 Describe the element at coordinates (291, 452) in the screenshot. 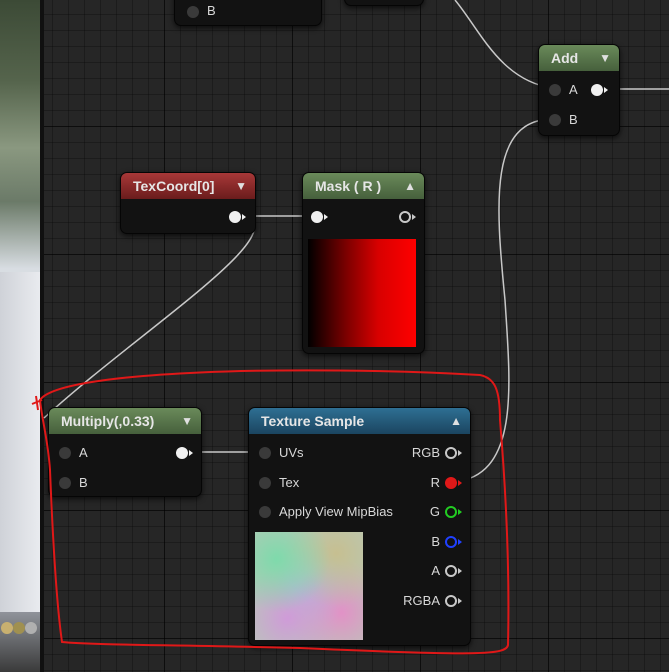

I see `pin-uvs-label: UVs` at that location.